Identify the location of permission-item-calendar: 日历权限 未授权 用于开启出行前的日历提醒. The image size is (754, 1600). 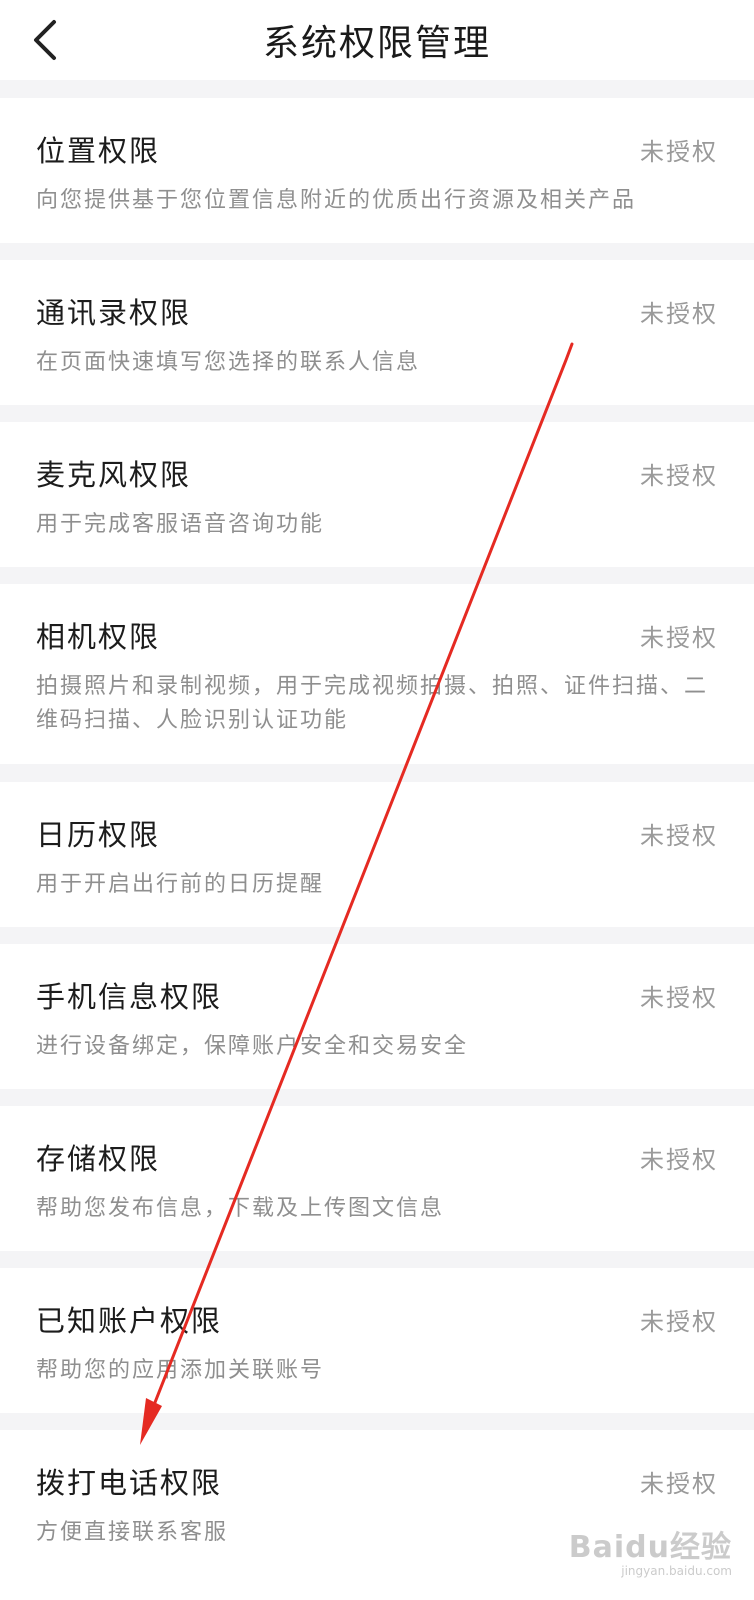
(377, 854).